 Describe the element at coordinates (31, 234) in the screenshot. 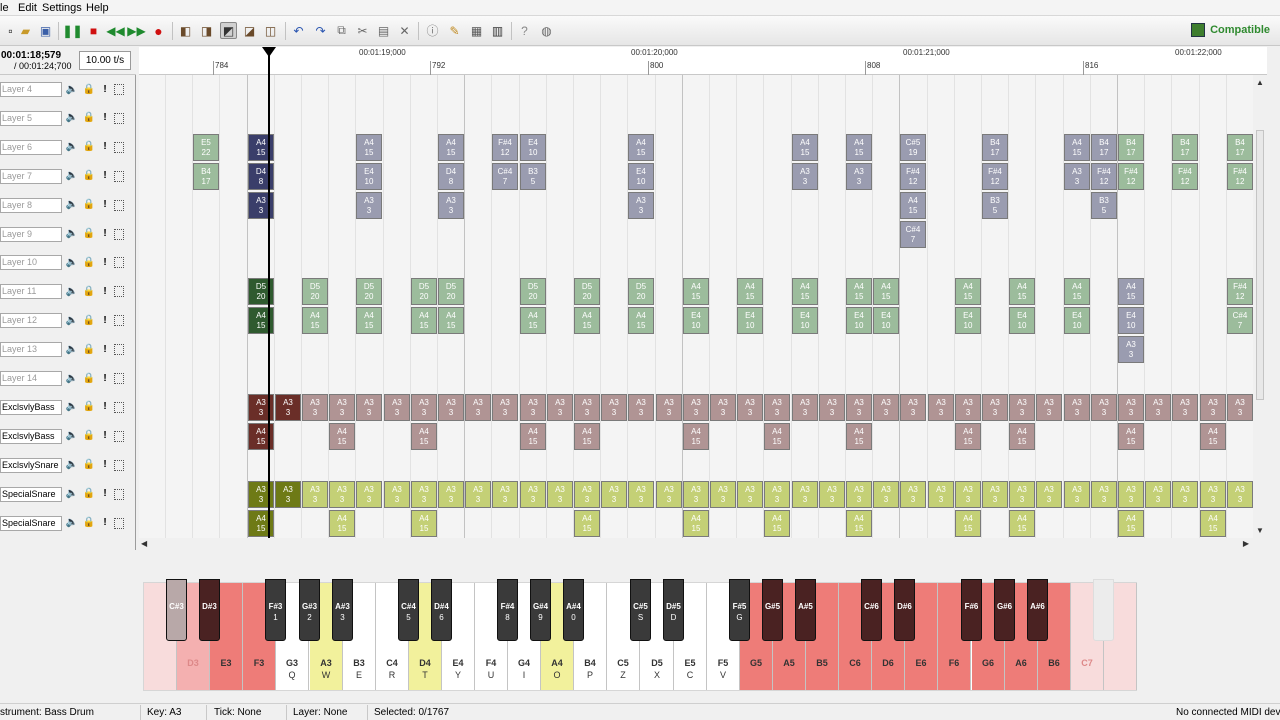

I see `layer-name-field: Layer 9` at that location.